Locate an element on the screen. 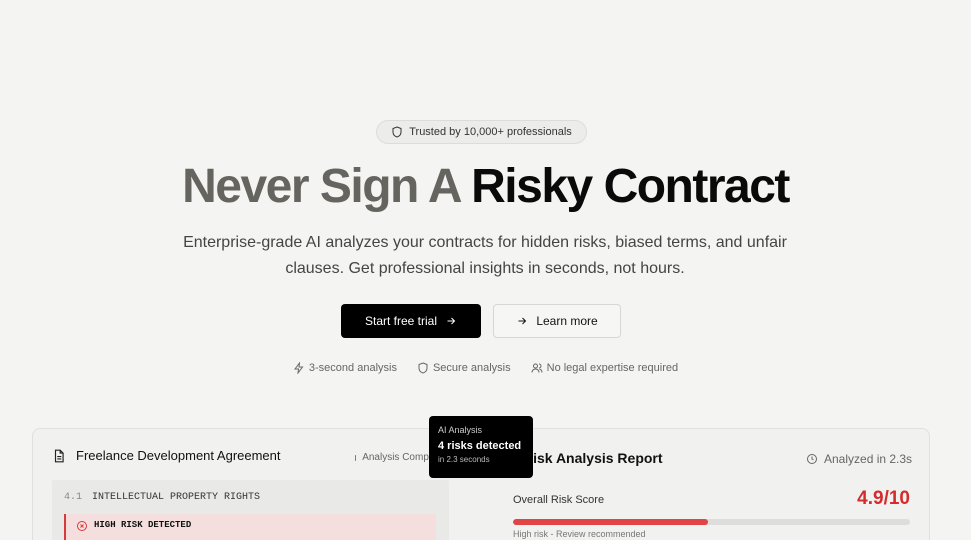 This screenshot has height=540, width=971. lightning-icon is located at coordinates (298, 368).